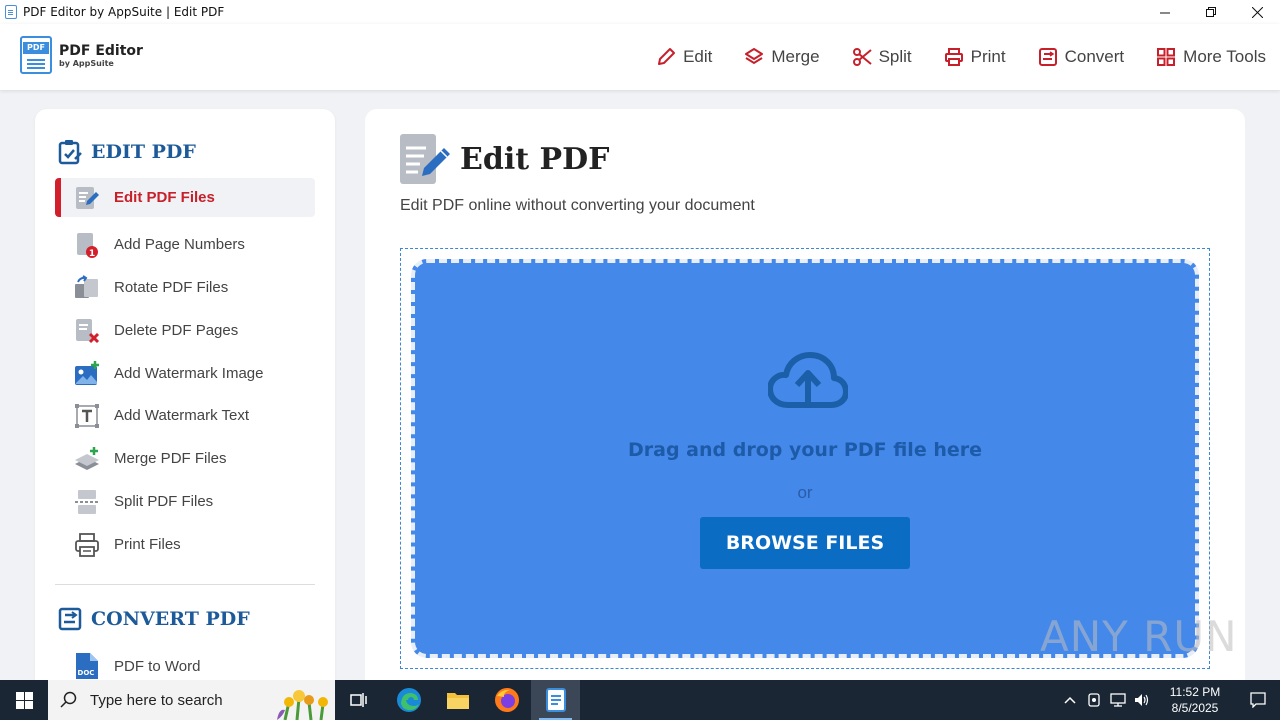 The height and width of the screenshot is (720, 1280). Describe the element at coordinates (1094, 56) in the screenshot. I see `nav-convert-label: Convert` at that location.